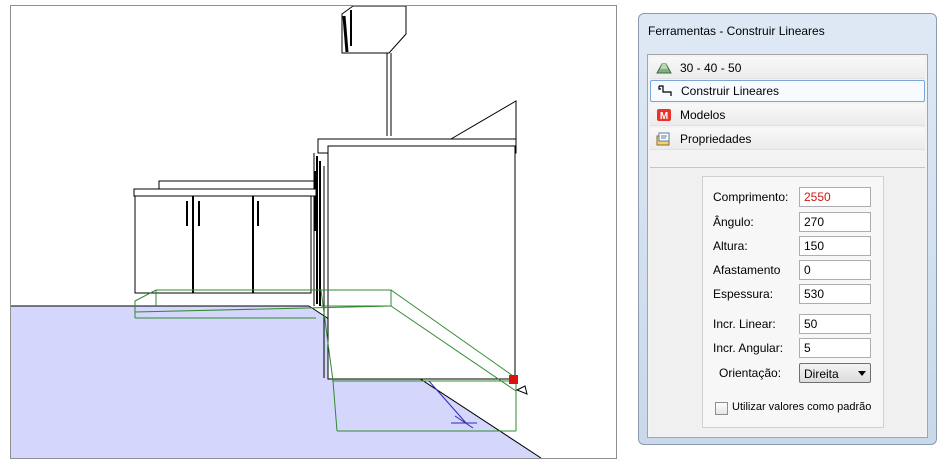 The height and width of the screenshot is (461, 947). Describe the element at coordinates (751, 197) in the screenshot. I see `comprimento-label: Comprimento:` at that location.